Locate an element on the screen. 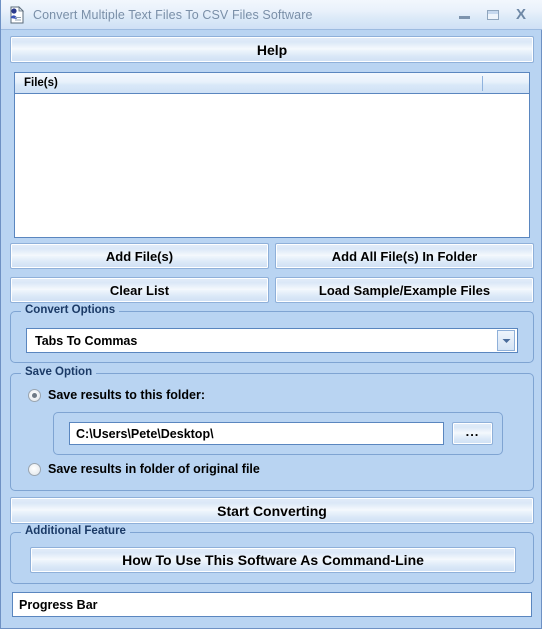 The height and width of the screenshot is (629, 542). radio-save-in-original-folder: Save results in folder of original file is located at coordinates (144, 469).